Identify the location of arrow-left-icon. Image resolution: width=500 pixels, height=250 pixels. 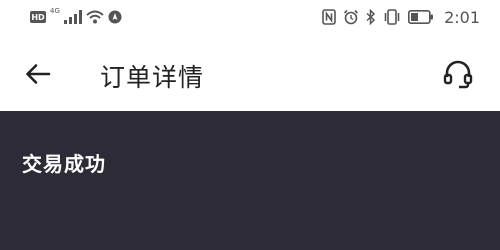
(38, 74).